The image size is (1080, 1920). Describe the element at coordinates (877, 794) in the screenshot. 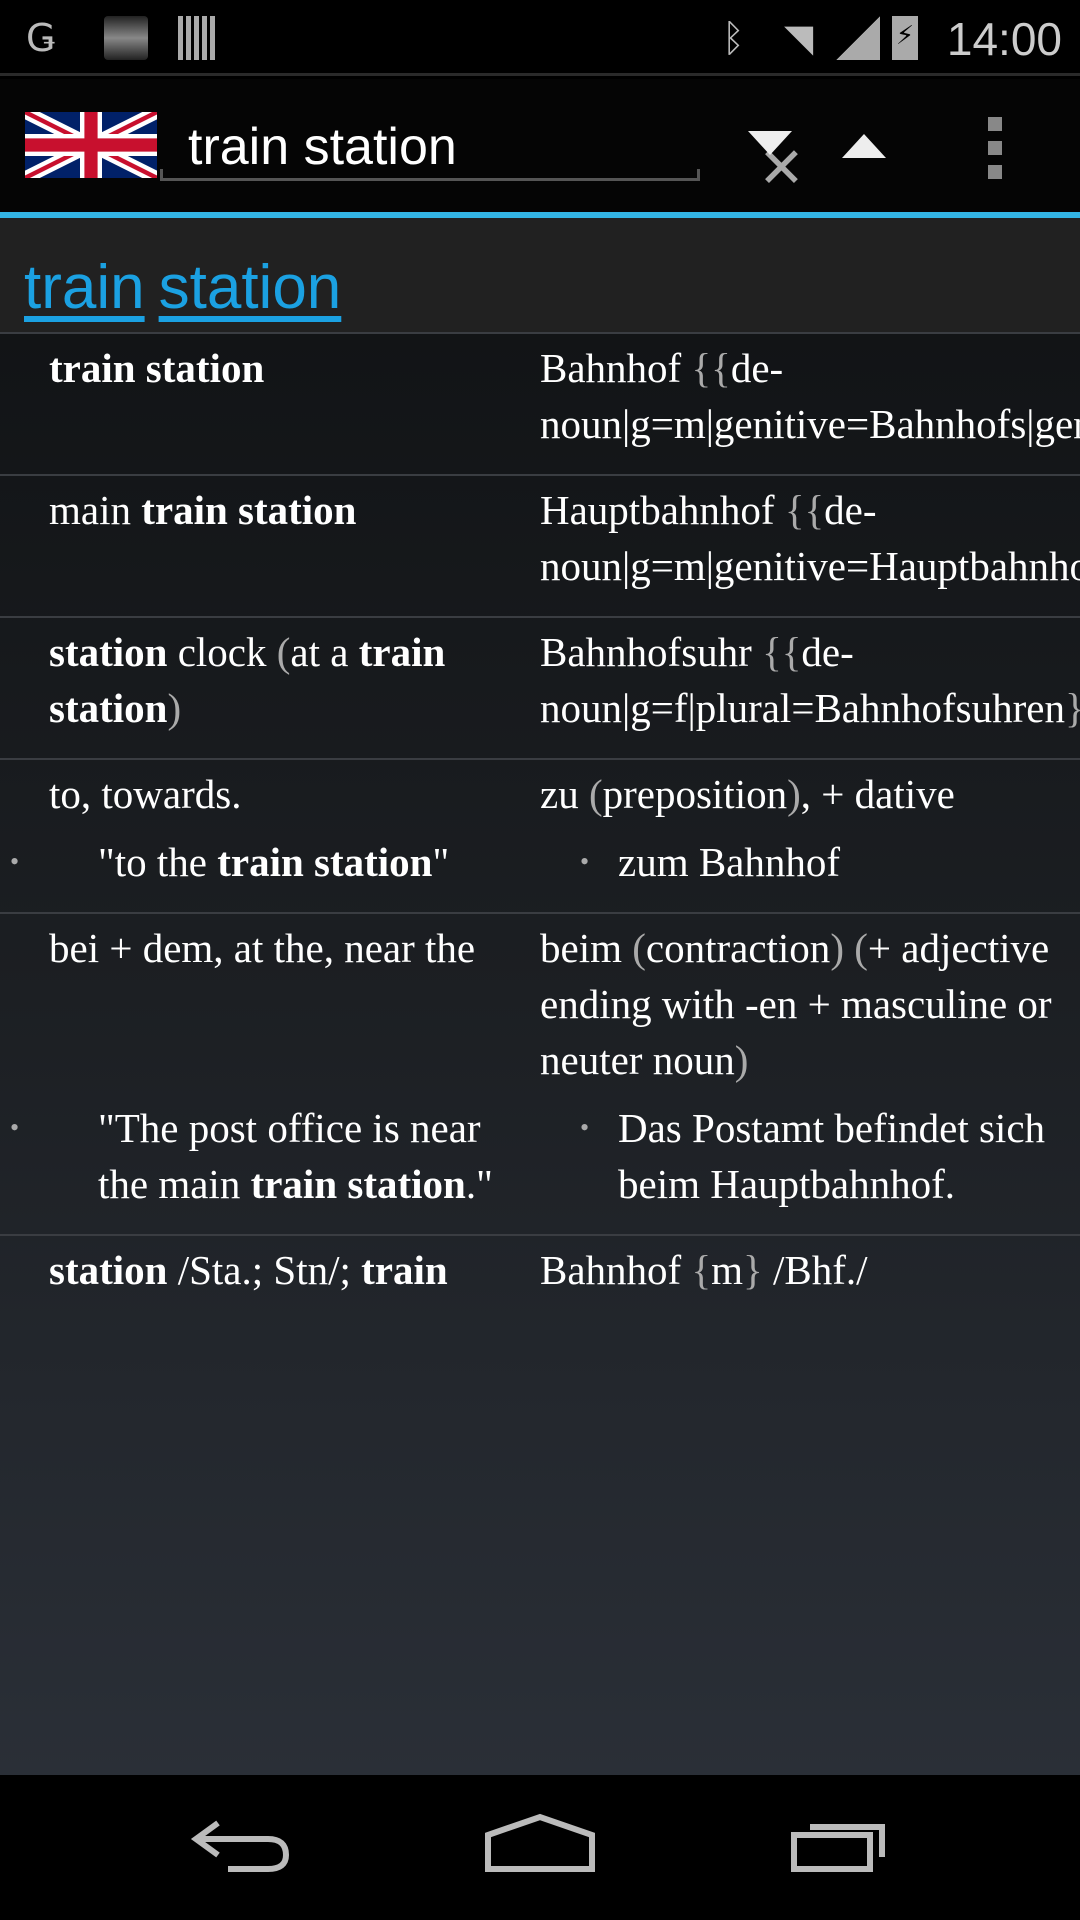

I see `text-segment: , + dative` at that location.